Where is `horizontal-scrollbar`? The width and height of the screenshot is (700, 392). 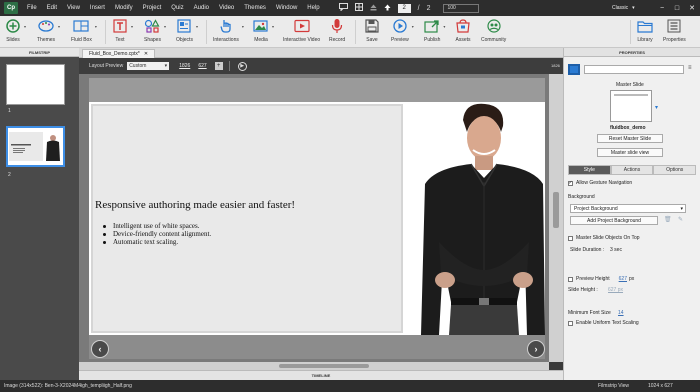
horizontal-scrollbar is located at coordinates (314, 366).